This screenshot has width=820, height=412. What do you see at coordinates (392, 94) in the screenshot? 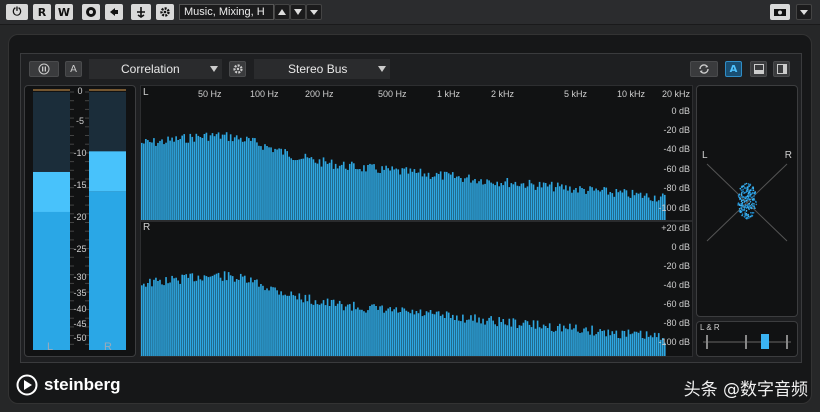
I see `freq-label-500hz: 500 Hz` at bounding box center [392, 94].